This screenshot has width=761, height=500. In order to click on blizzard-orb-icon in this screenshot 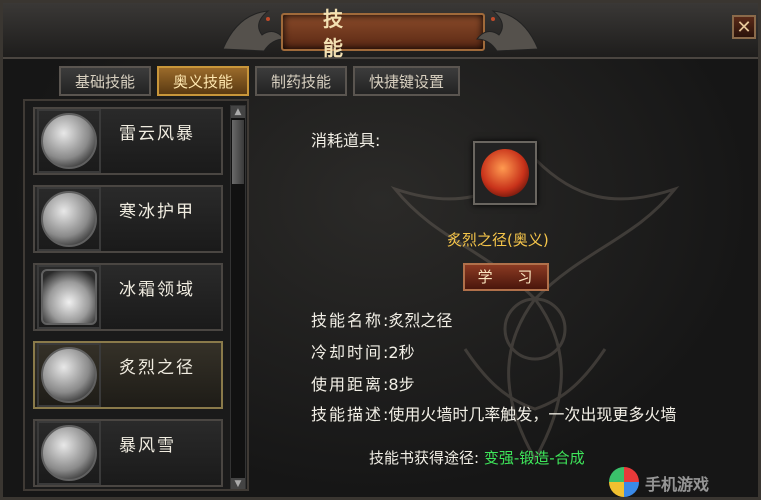, I will do `click(69, 453)`.